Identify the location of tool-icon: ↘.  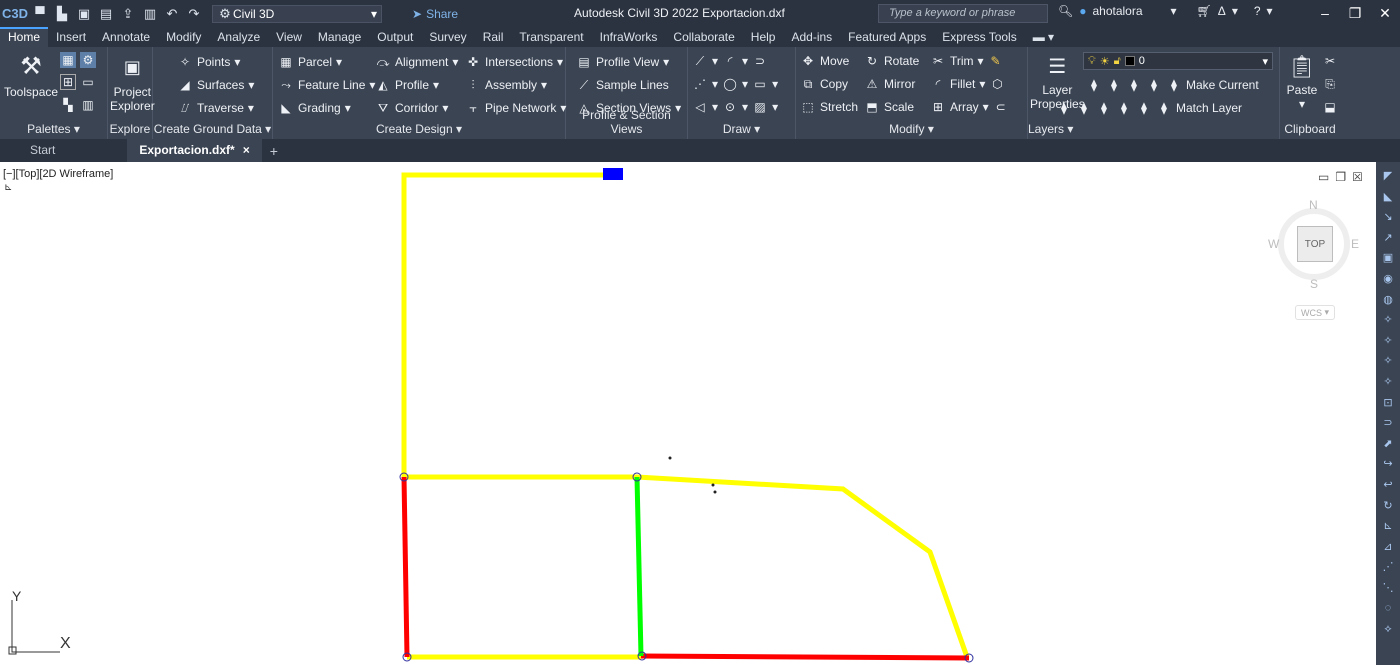
(1388, 218).